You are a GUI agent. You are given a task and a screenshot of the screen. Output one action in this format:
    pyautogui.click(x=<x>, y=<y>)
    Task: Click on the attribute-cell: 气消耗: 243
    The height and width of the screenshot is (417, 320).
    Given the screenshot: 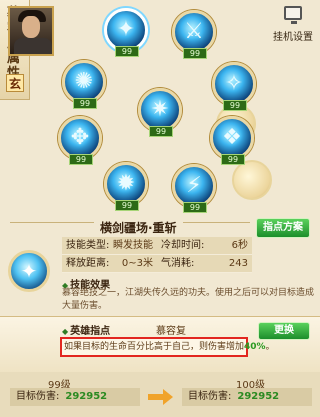 What is the action you would take?
    pyautogui.click(x=204, y=263)
    